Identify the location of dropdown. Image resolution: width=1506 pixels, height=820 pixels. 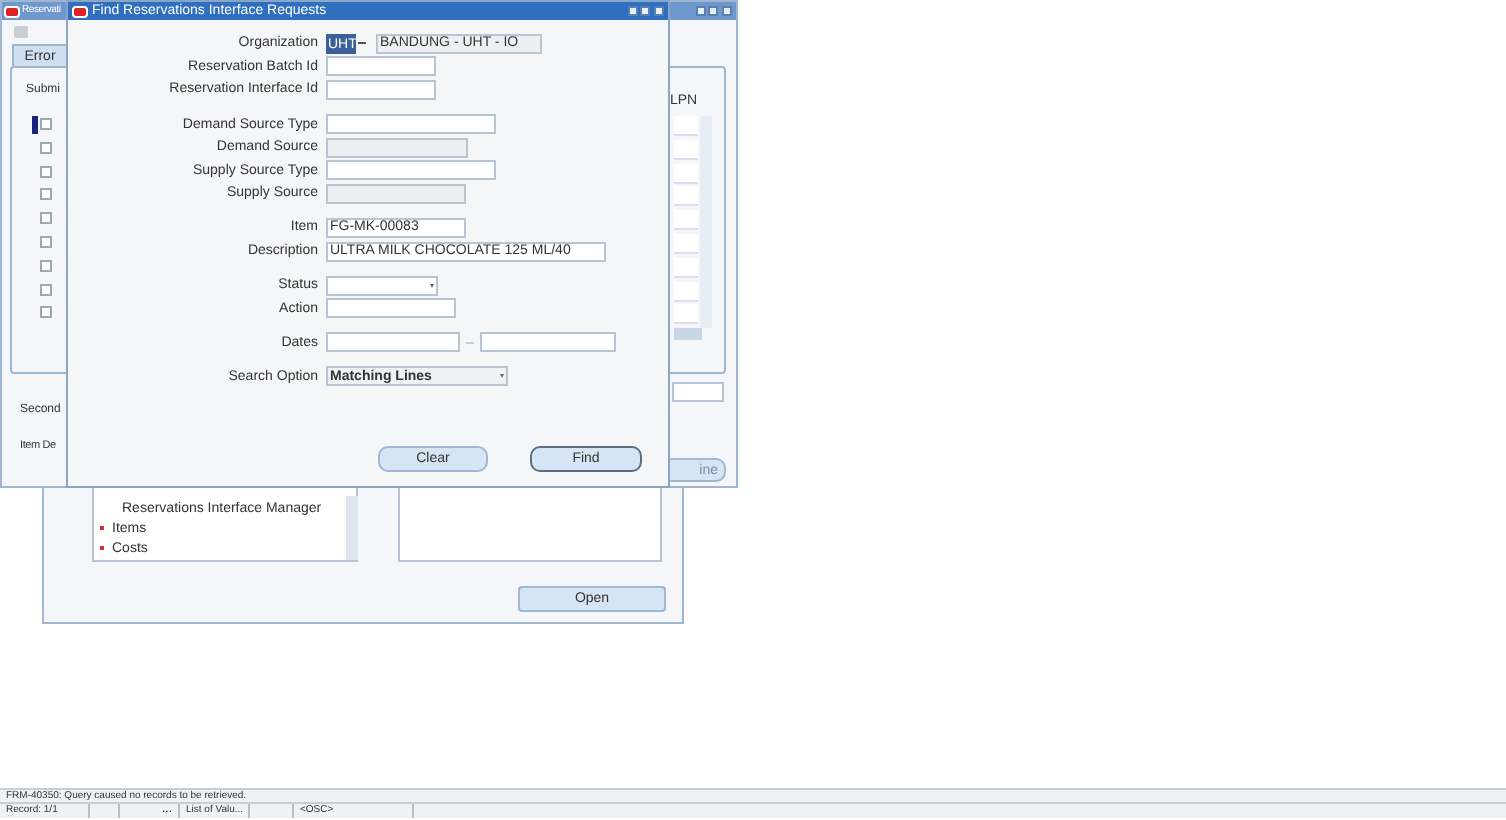
(382, 285).